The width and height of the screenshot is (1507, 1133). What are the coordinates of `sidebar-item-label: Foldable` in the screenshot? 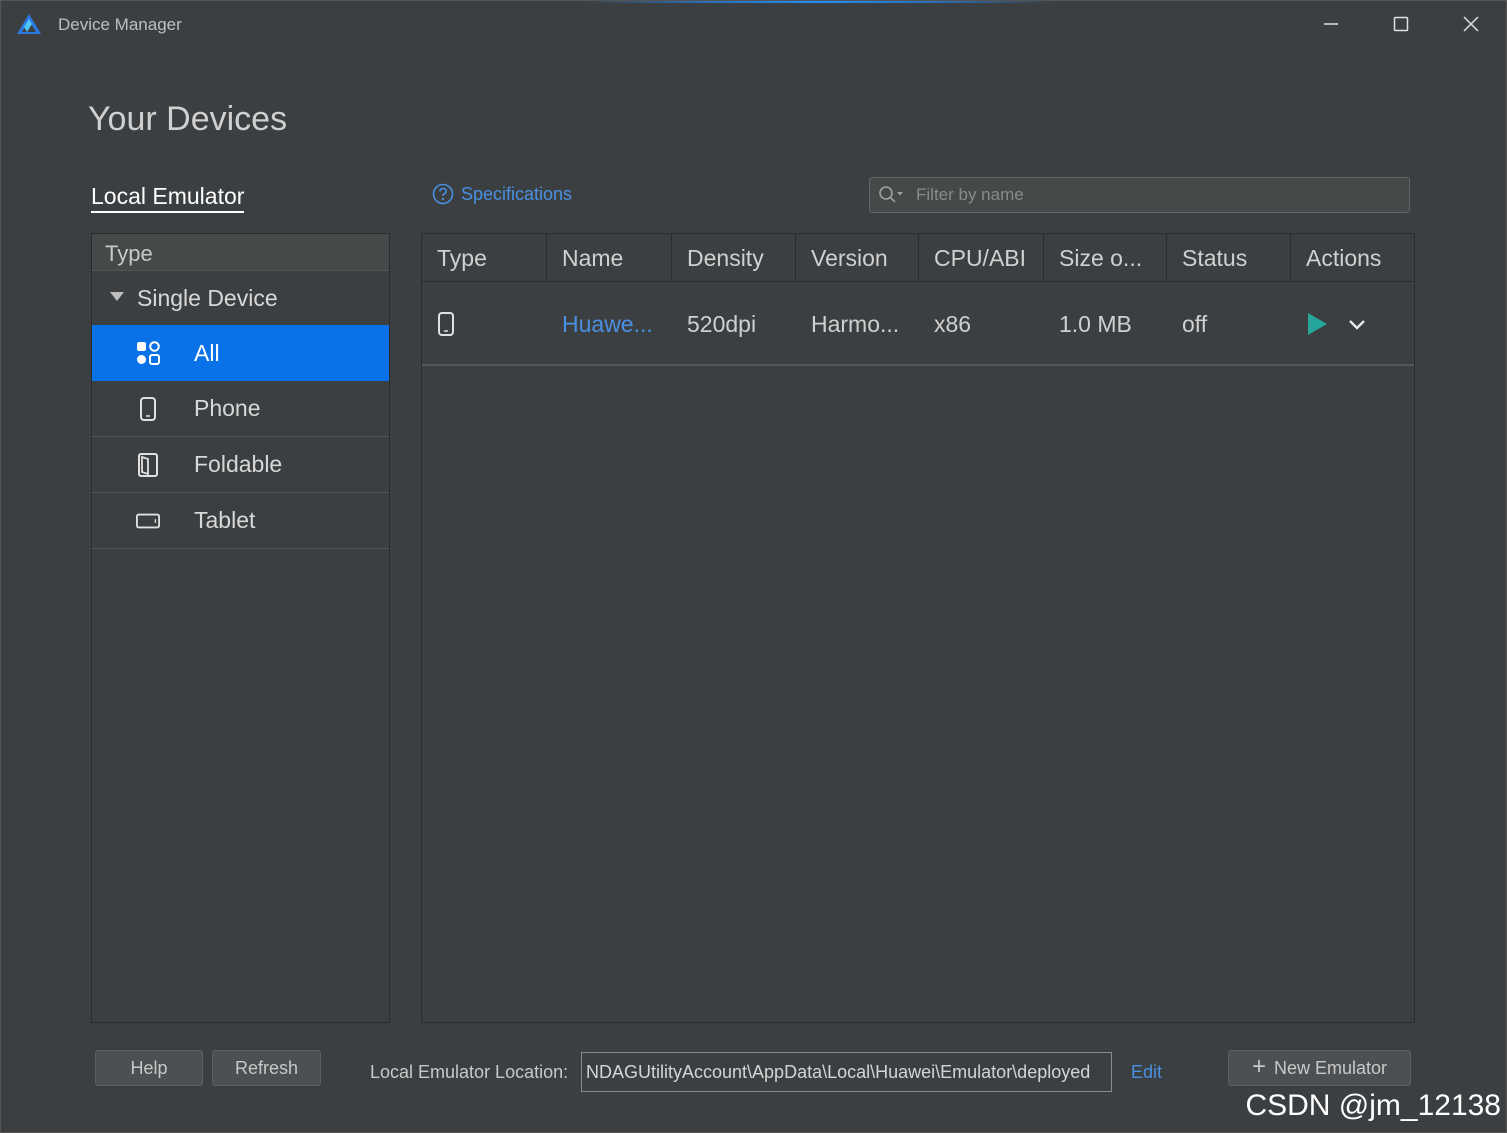 It's located at (238, 464).